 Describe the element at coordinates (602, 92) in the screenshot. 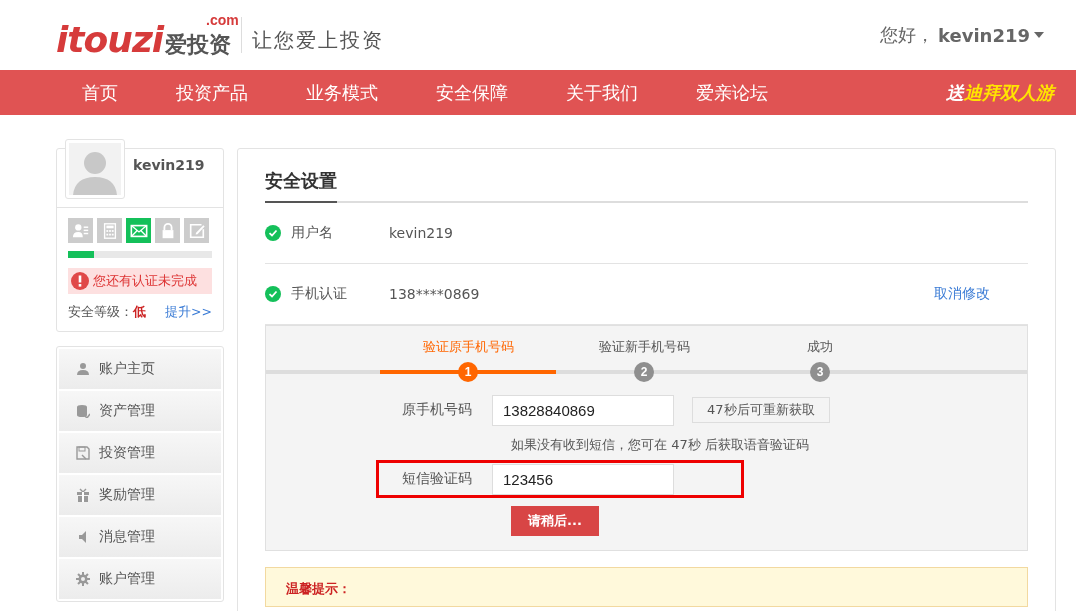

I see `nav-item: 关于我们` at that location.